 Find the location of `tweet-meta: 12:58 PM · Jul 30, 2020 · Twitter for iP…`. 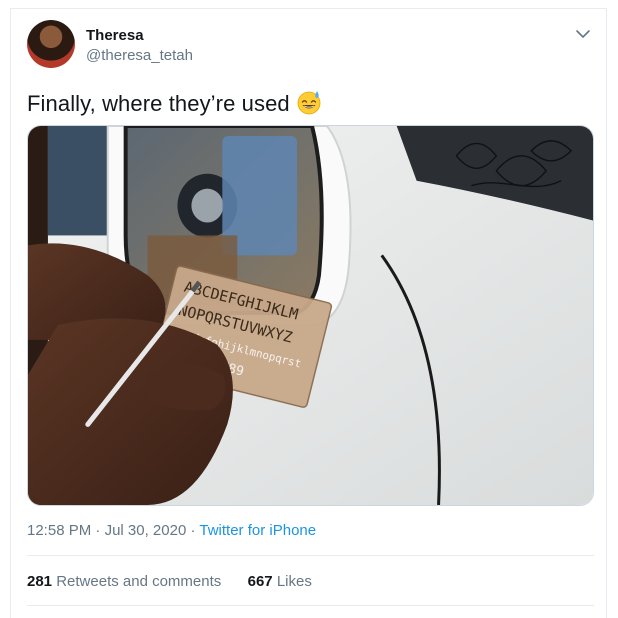

tweet-meta: 12:58 PM · Jul 30, 2020 · Twitter for iP… is located at coordinates (171, 530).